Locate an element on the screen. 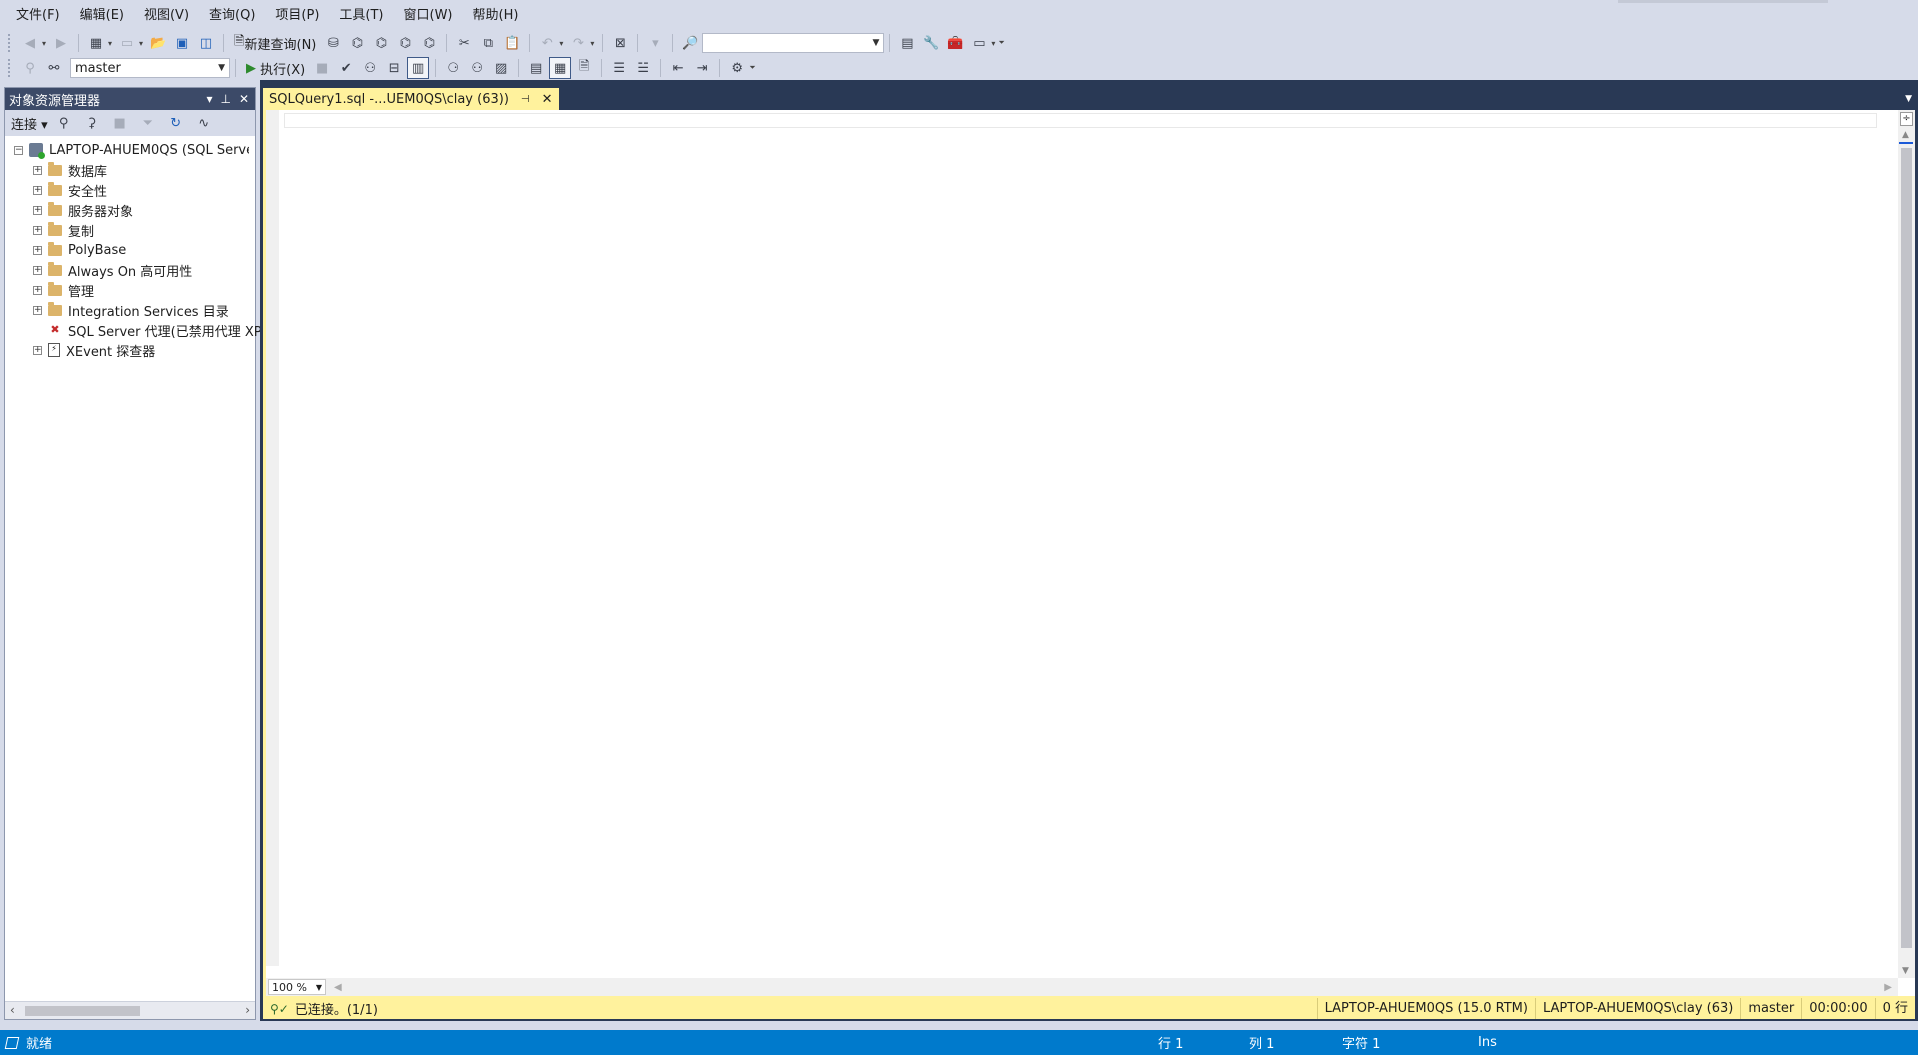 The height and width of the screenshot is (1055, 1918). copy-icon: ⧉ is located at coordinates (488, 43).